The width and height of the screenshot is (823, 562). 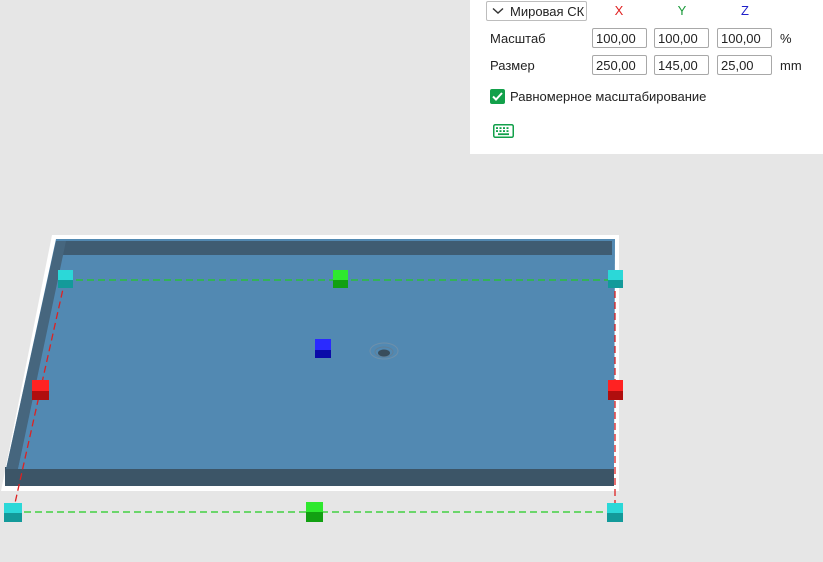 I want to click on plate-rim-back, so click(x=334, y=248).